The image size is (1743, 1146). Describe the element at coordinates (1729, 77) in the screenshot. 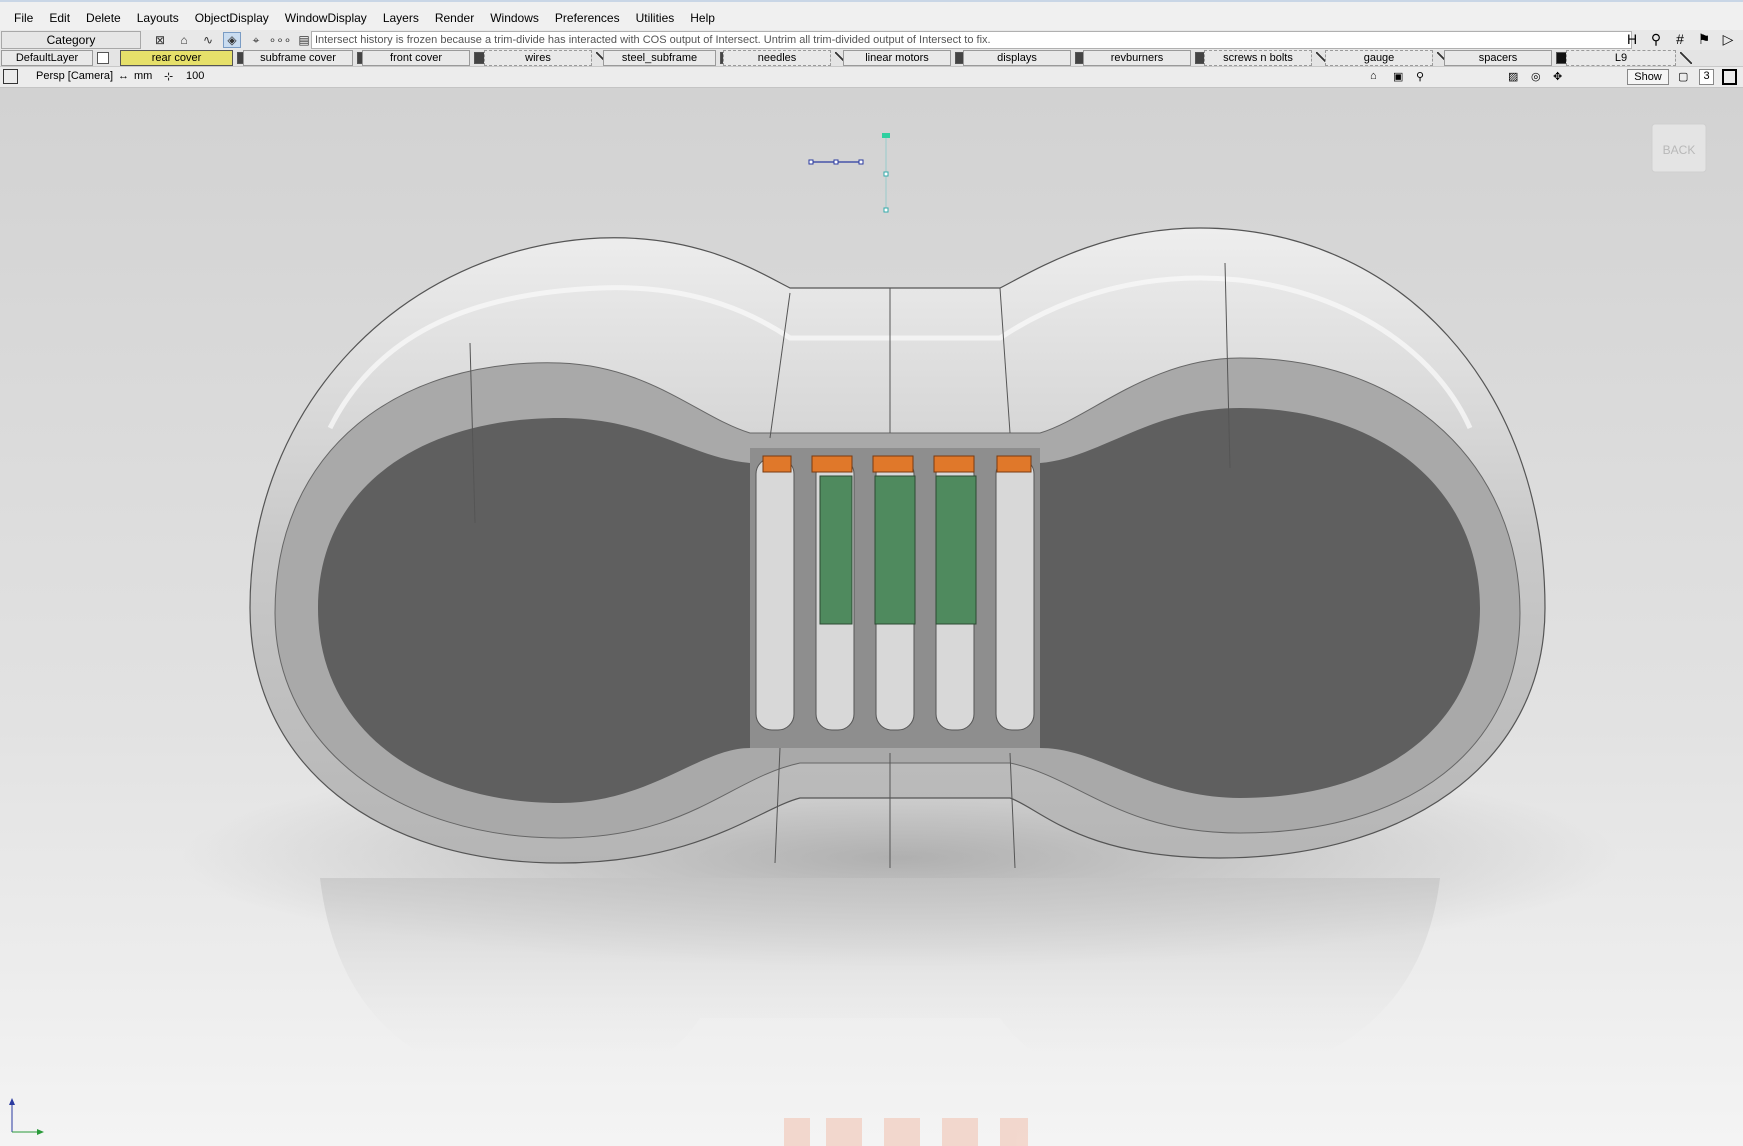

I see `layout-single-icon` at that location.